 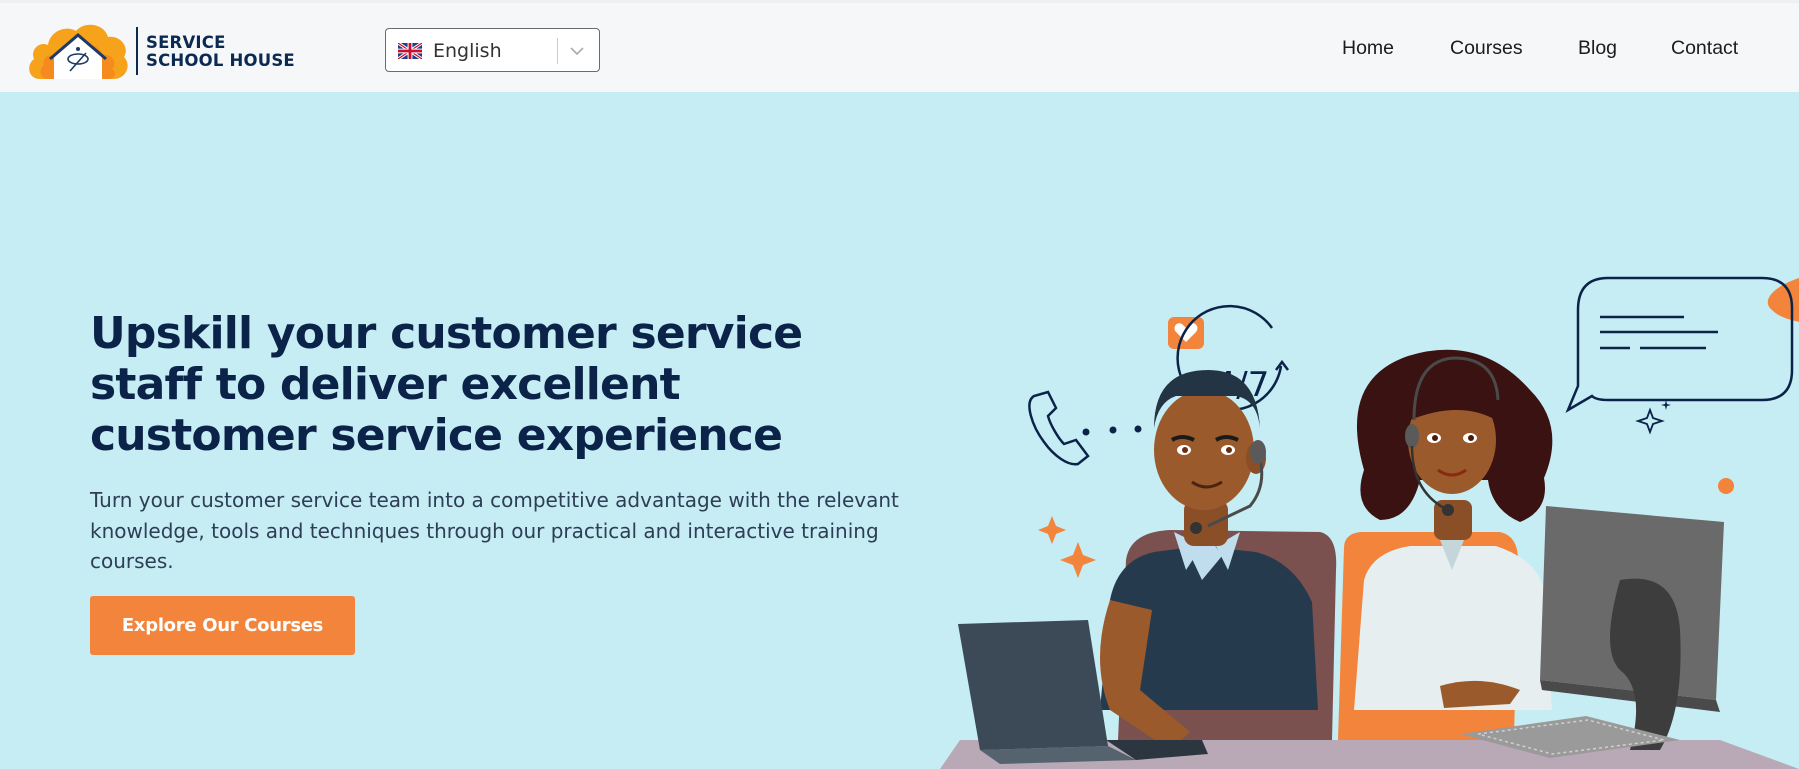 What do you see at coordinates (1597, 48) in the screenshot?
I see `nav-blog: Blog` at bounding box center [1597, 48].